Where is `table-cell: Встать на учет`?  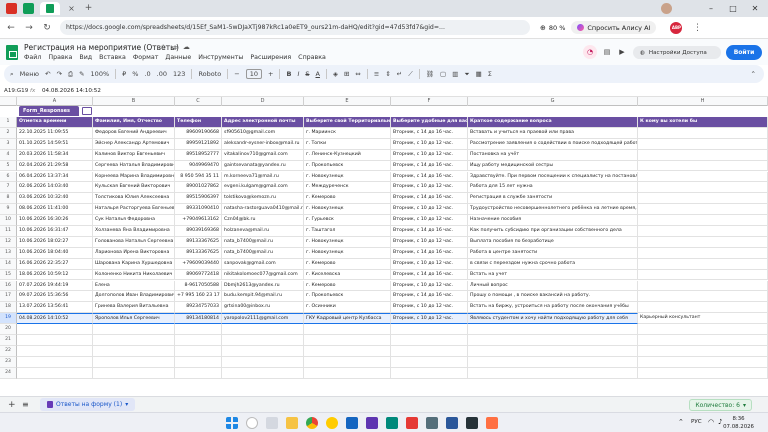 table-cell: Встать на учет is located at coordinates (553, 275).